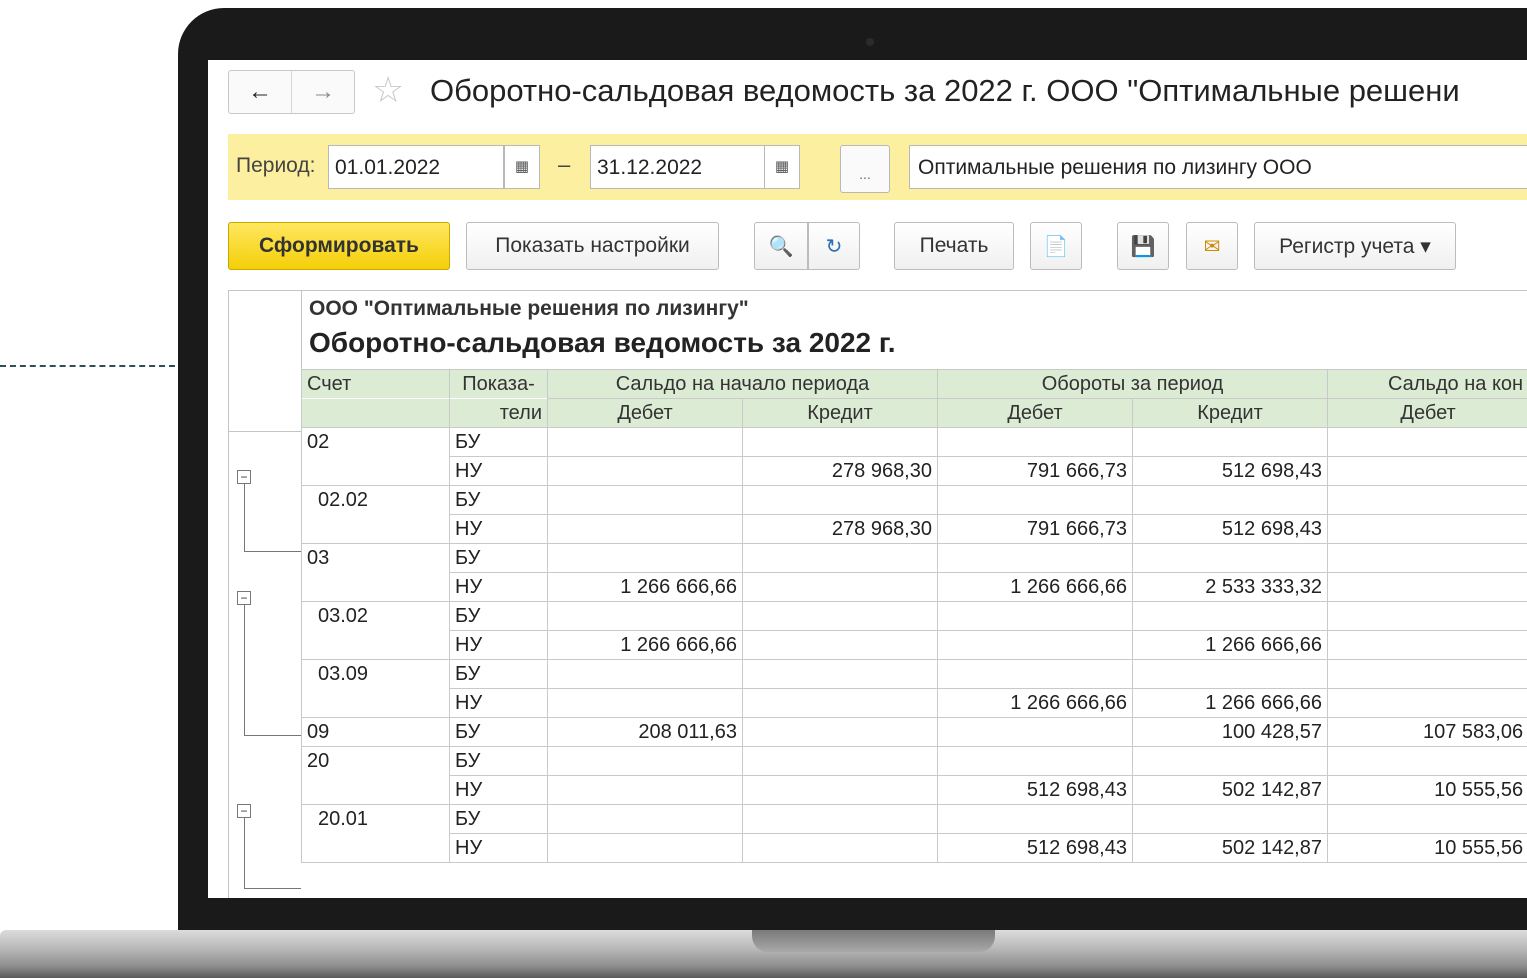 The width and height of the screenshot is (1527, 978). Describe the element at coordinates (1212, 246) in the screenshot. I see `email-icon: ✉` at that location.